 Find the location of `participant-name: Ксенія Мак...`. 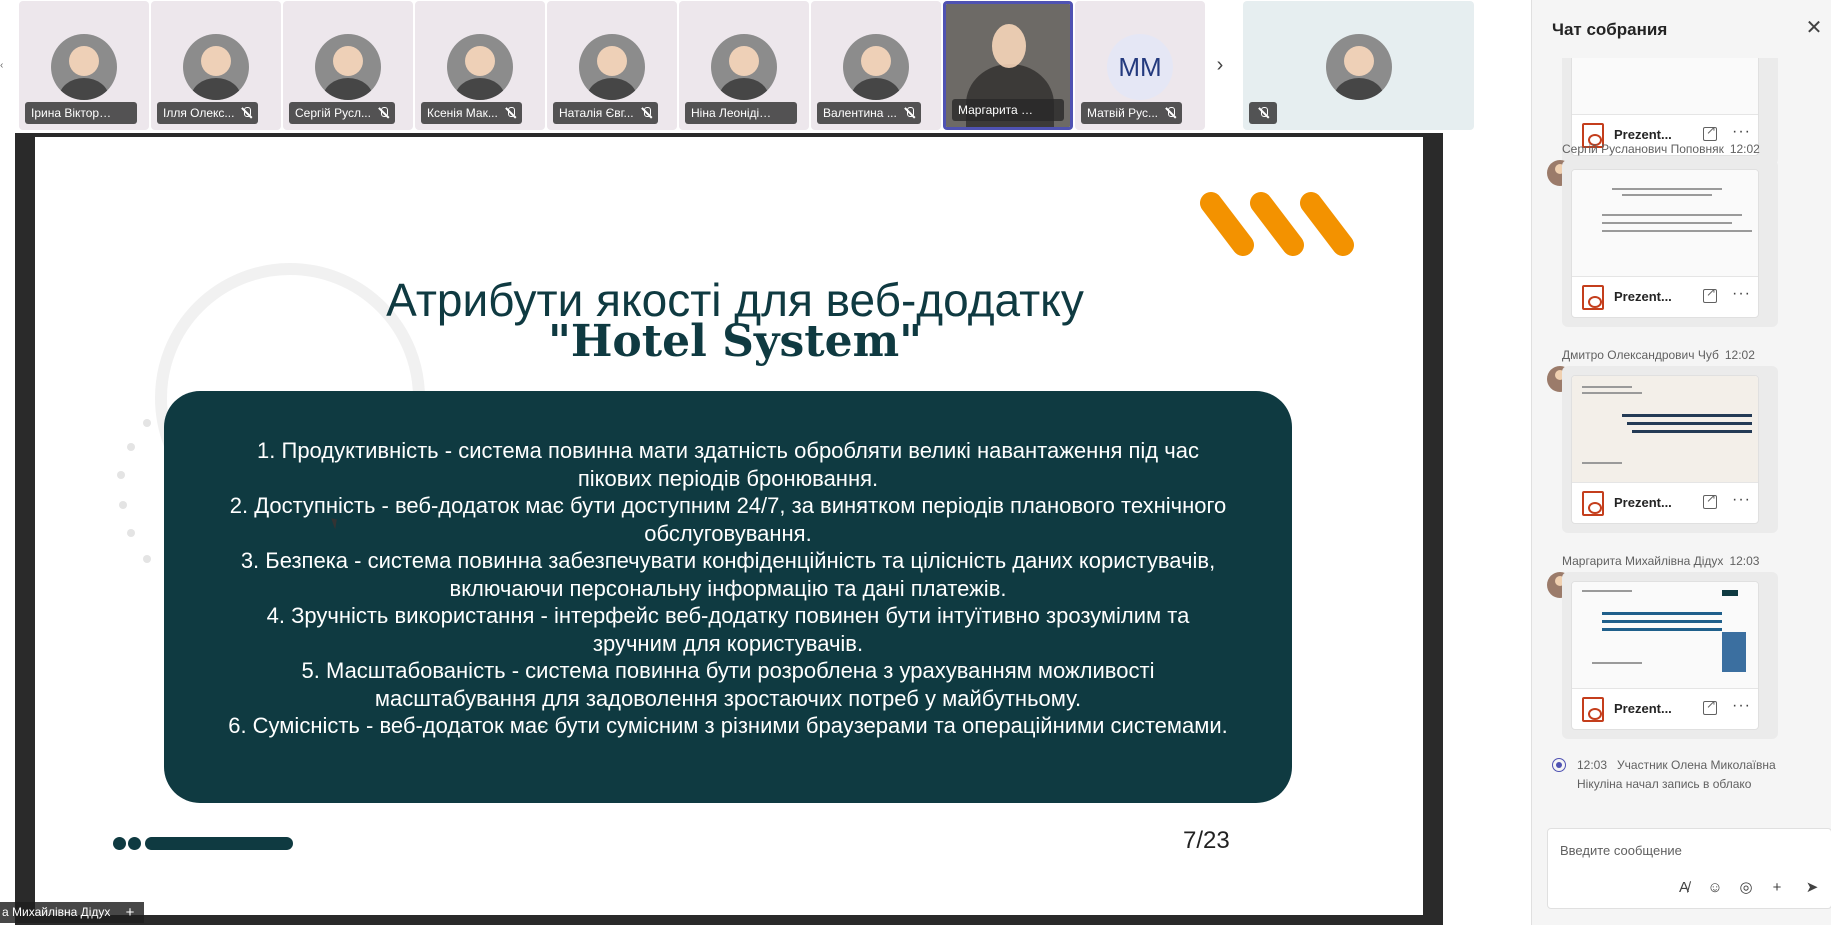

participant-name: Ксенія Мак... is located at coordinates (471, 113).